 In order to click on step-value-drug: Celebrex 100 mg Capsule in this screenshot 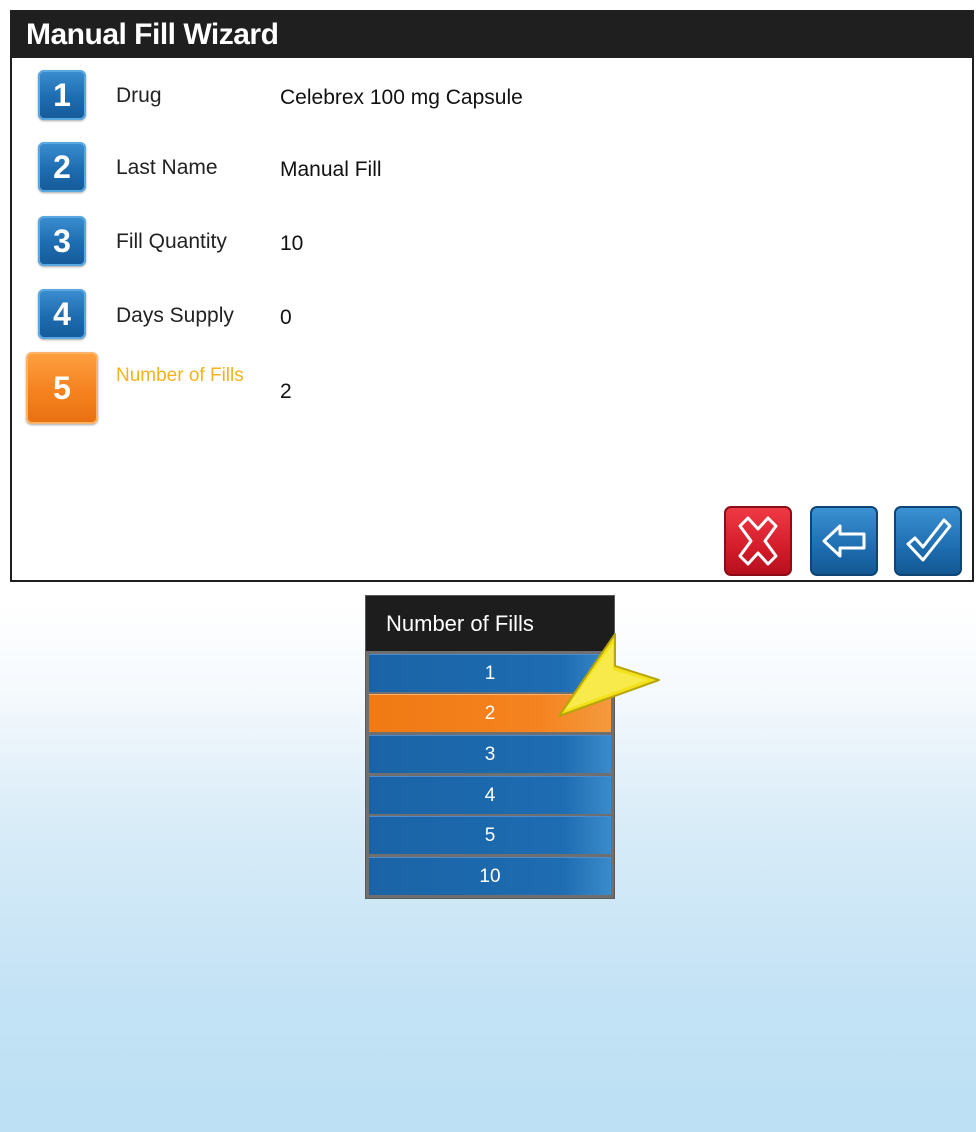, I will do `click(401, 97)`.